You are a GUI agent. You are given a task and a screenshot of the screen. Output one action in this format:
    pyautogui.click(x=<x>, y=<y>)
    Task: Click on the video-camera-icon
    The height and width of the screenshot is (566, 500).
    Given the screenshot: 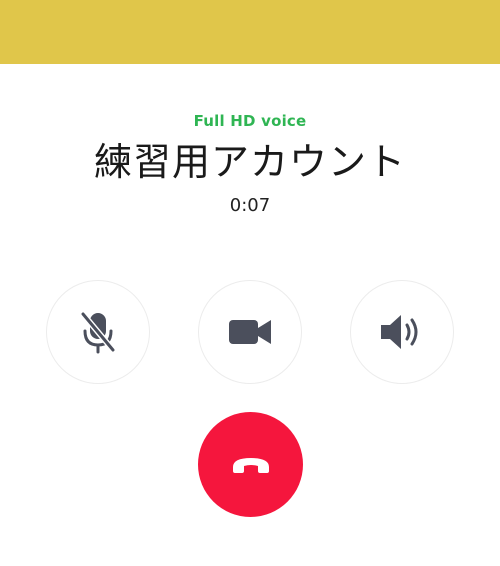 What is the action you would take?
    pyautogui.click(x=250, y=332)
    